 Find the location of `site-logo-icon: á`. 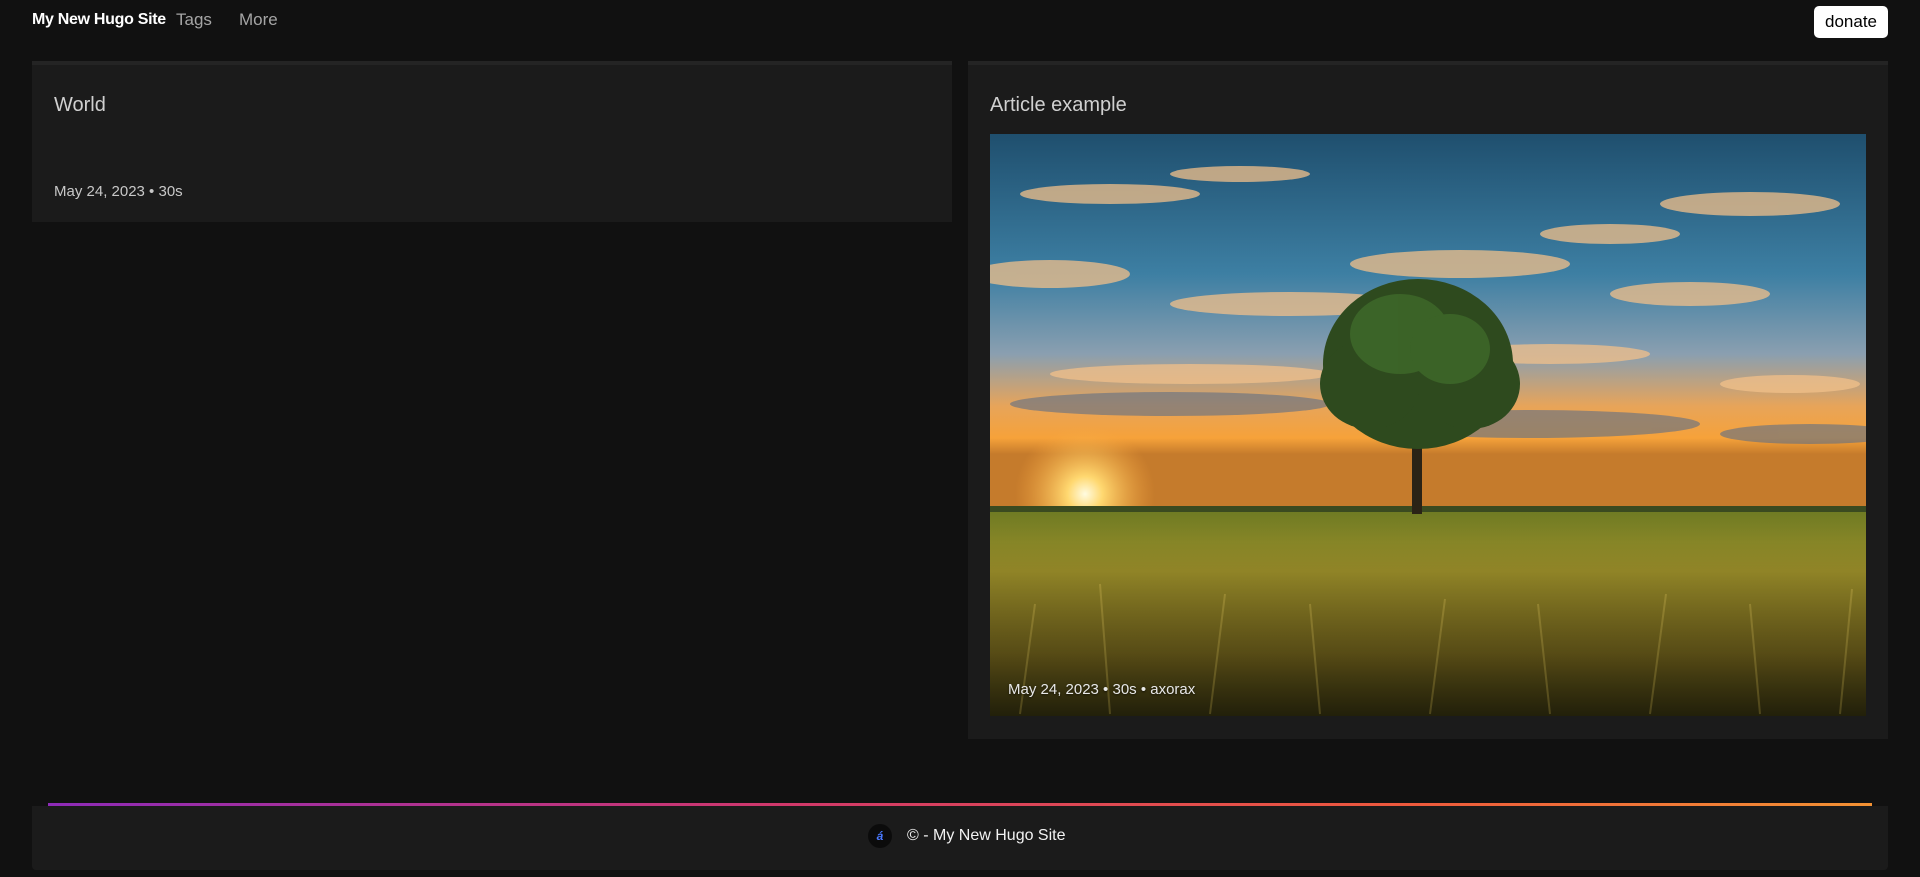

site-logo-icon: á is located at coordinates (880, 836).